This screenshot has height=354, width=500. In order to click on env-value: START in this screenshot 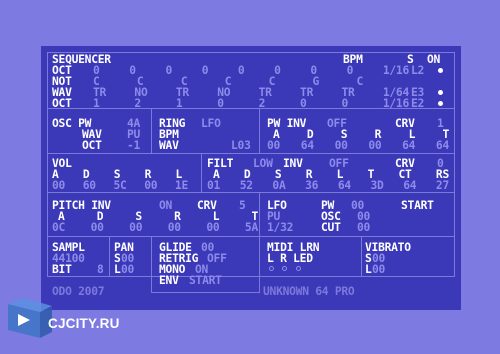, I will do `click(205, 280)`.